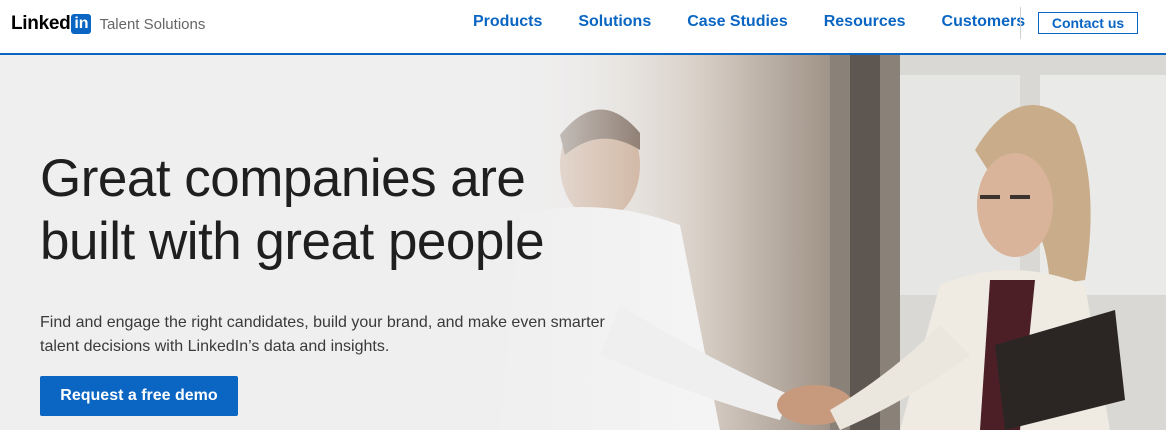  I want to click on logo-wordmark: Linked, so click(41, 23).